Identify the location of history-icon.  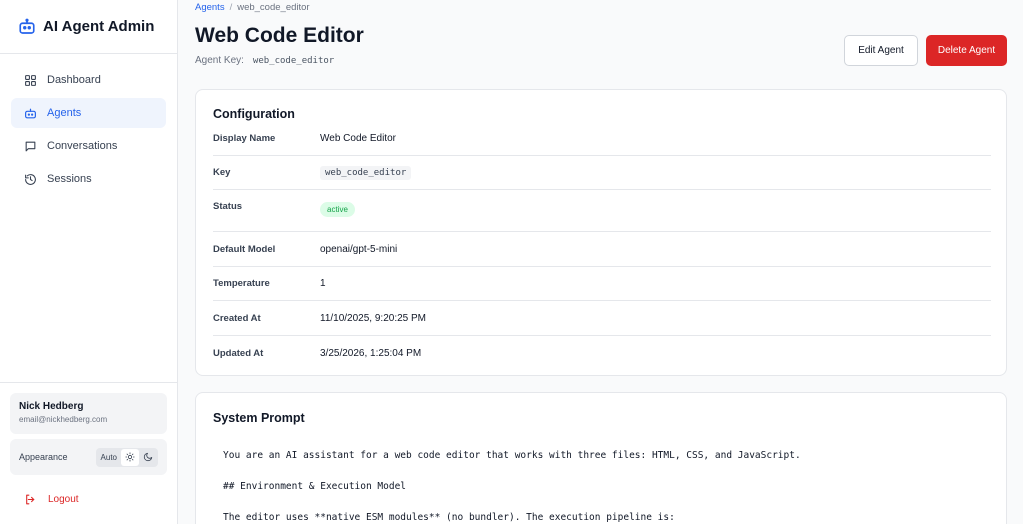
(30, 179).